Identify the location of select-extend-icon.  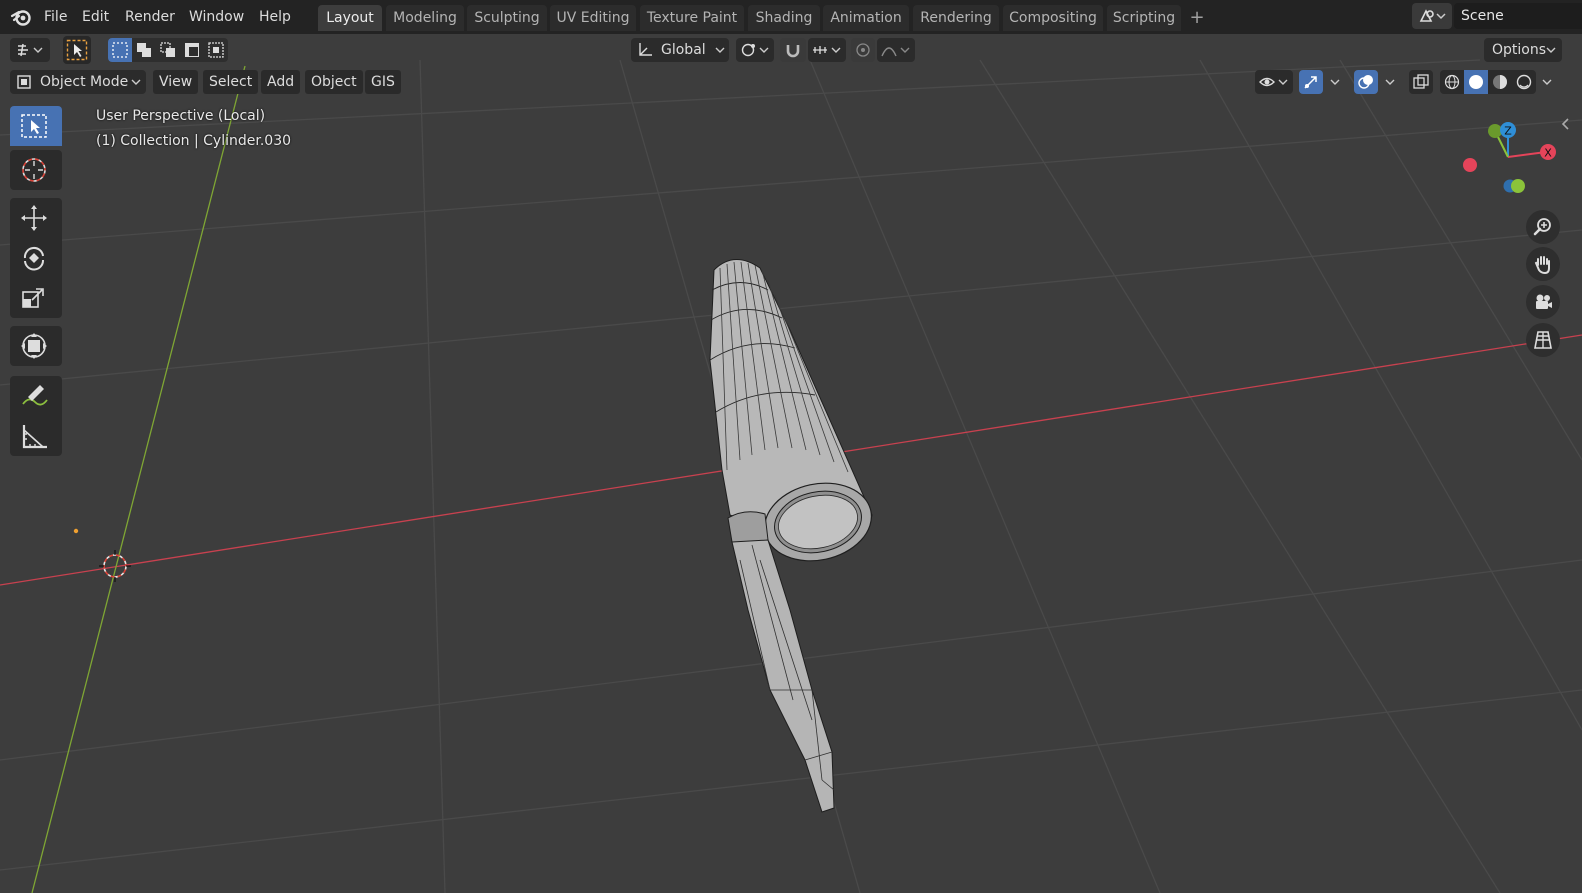
(144, 50).